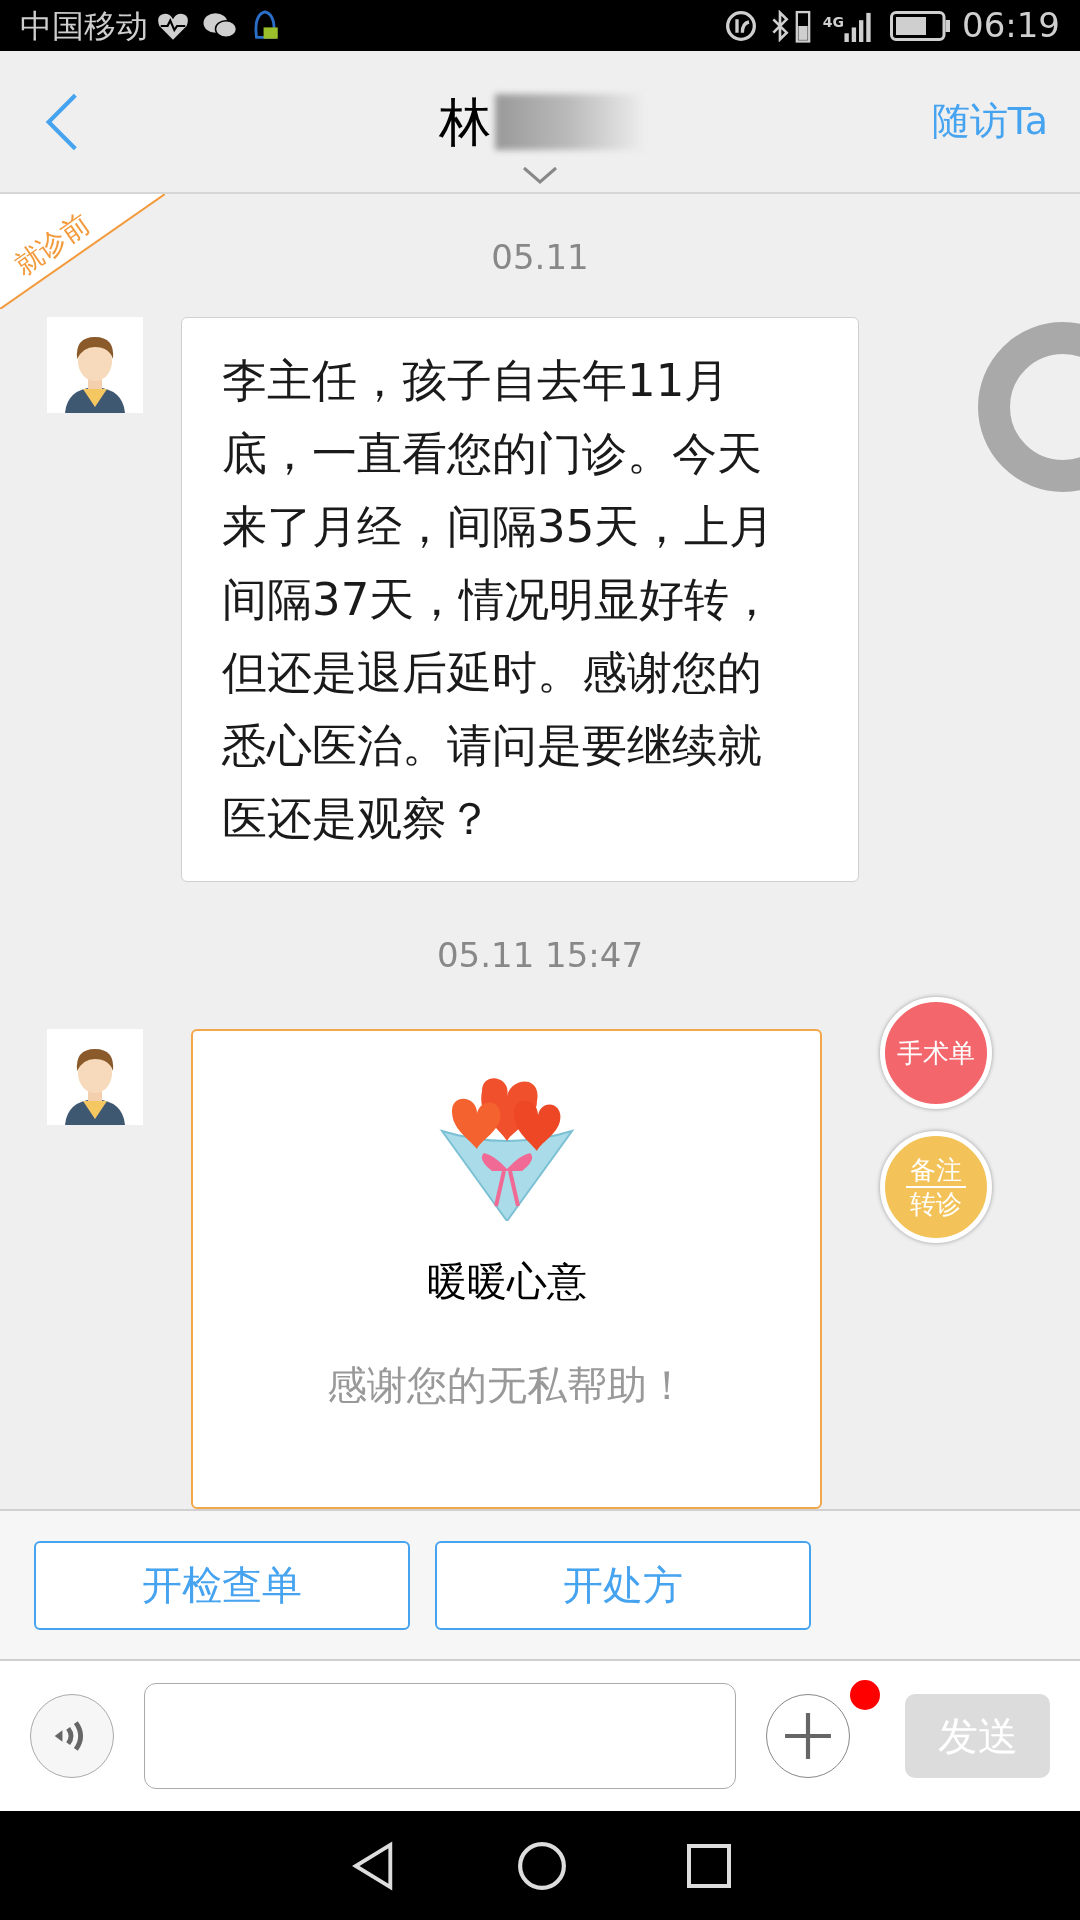 This screenshot has width=1080, height=1920. Describe the element at coordinates (540, 175) in the screenshot. I see `chevron-down-icon` at that location.